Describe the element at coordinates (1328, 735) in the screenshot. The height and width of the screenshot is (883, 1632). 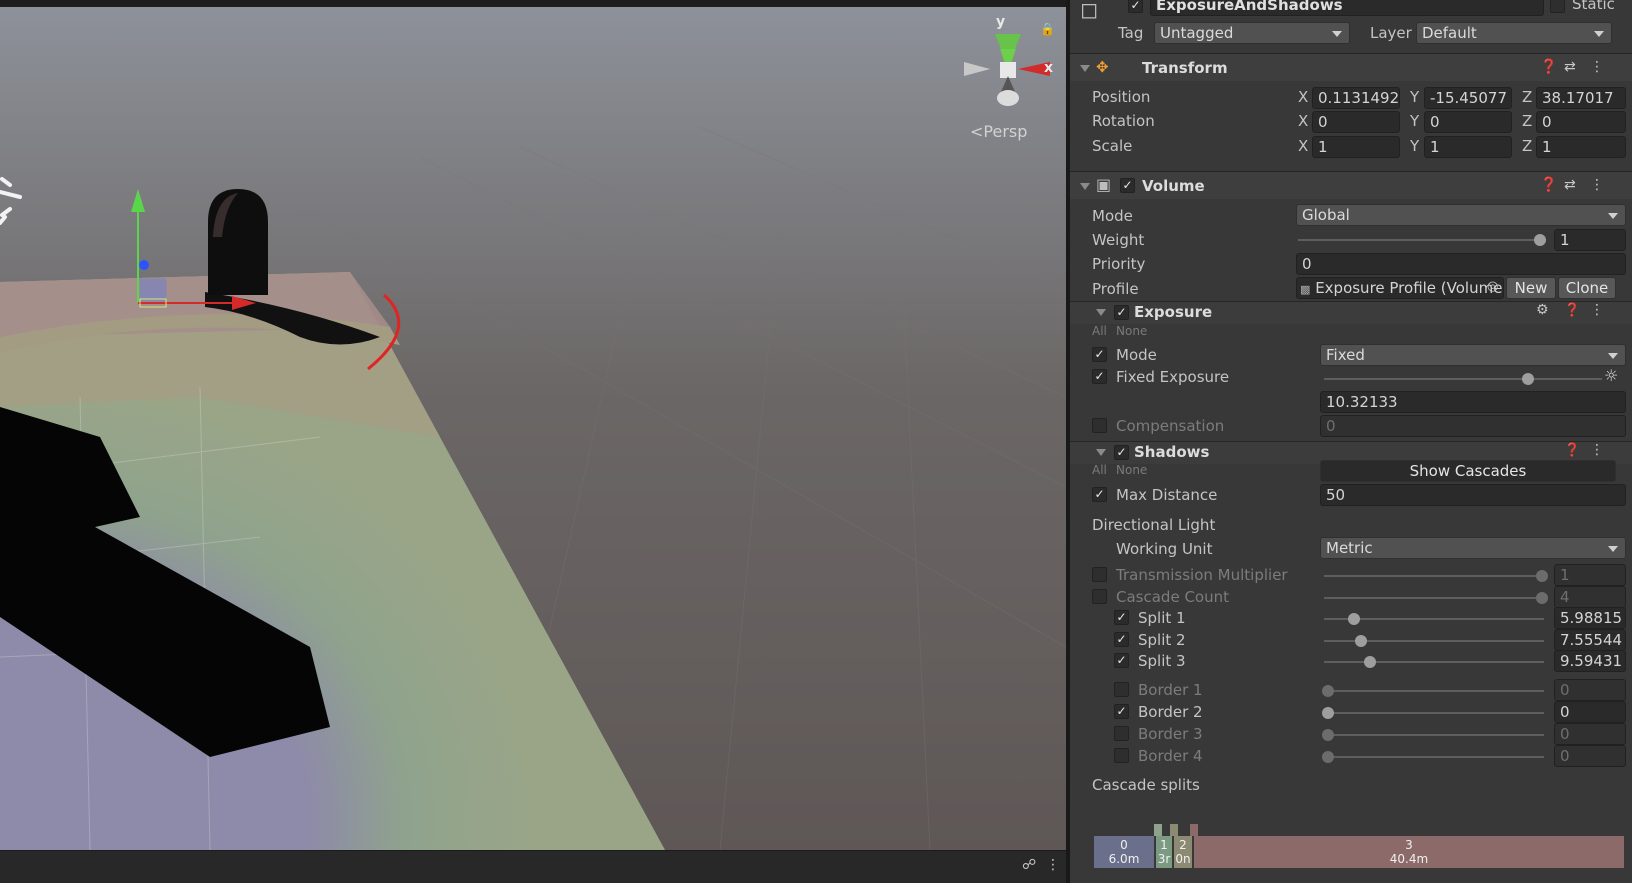
I see `border-3-slider-thumb` at that location.